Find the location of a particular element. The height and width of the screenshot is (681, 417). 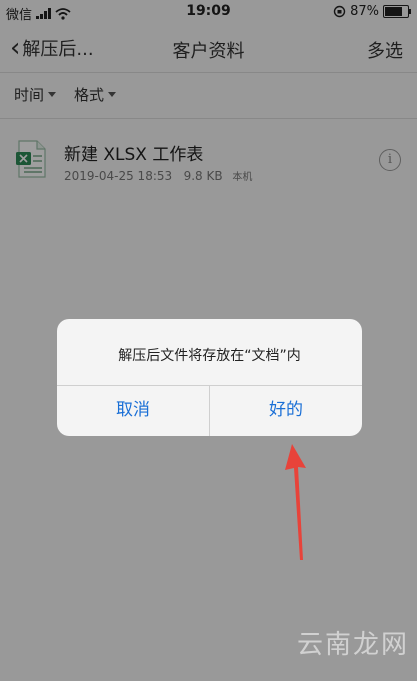

red-arrow-annotation is located at coordinates (295, 502).